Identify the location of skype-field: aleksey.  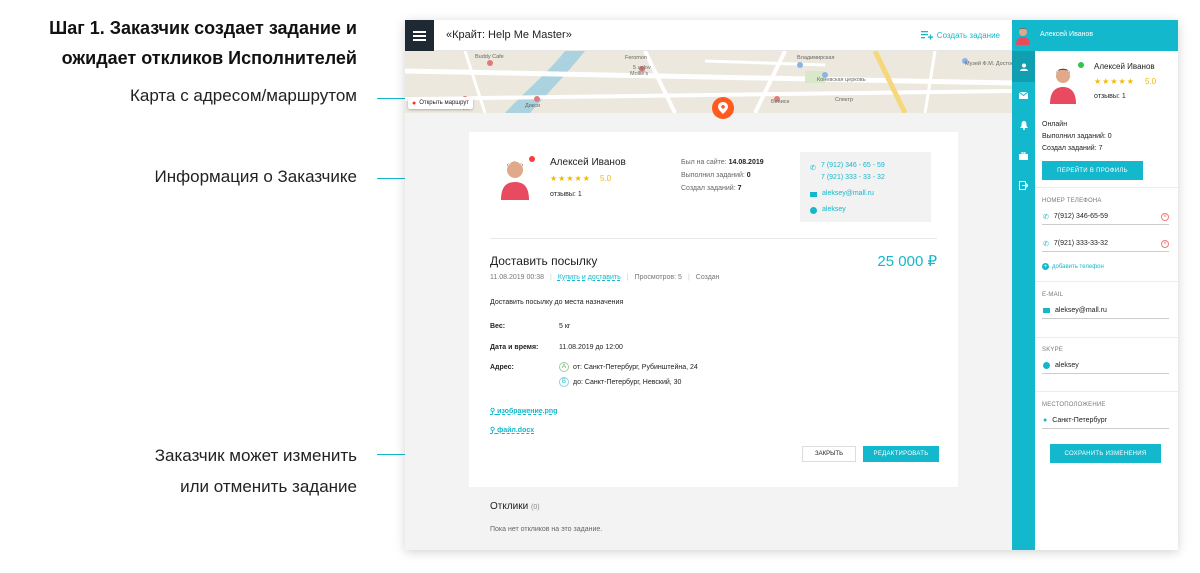
(1105, 366).